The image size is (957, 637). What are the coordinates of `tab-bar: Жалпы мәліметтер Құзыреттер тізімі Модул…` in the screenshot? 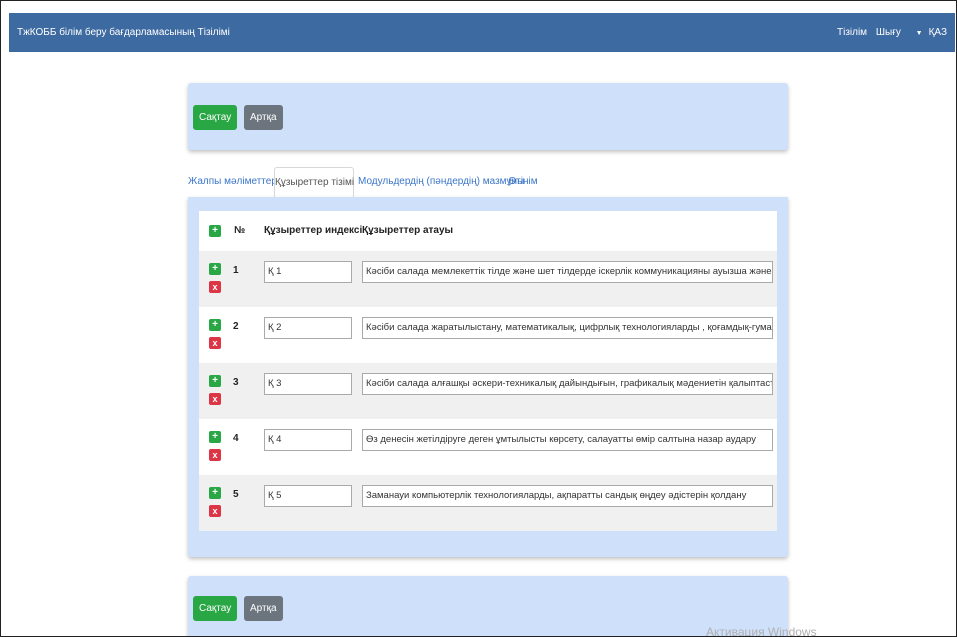 It's located at (488, 183).